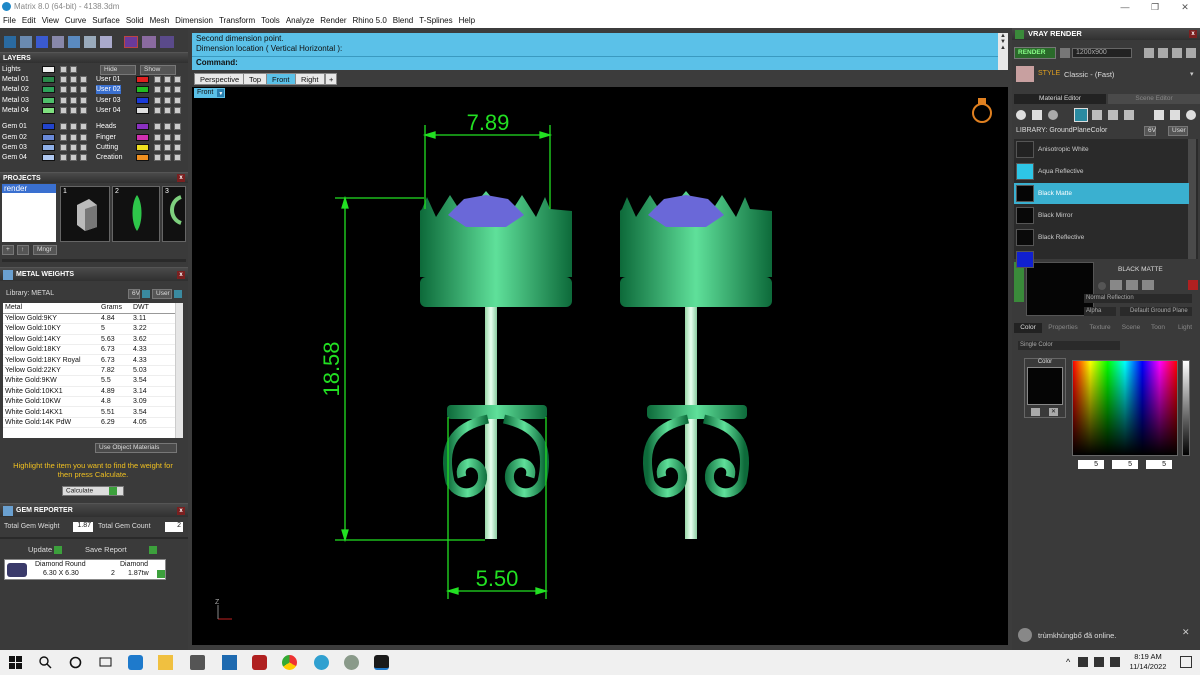 The height and width of the screenshot is (675, 1200). I want to click on store-icon, so click(197, 662).